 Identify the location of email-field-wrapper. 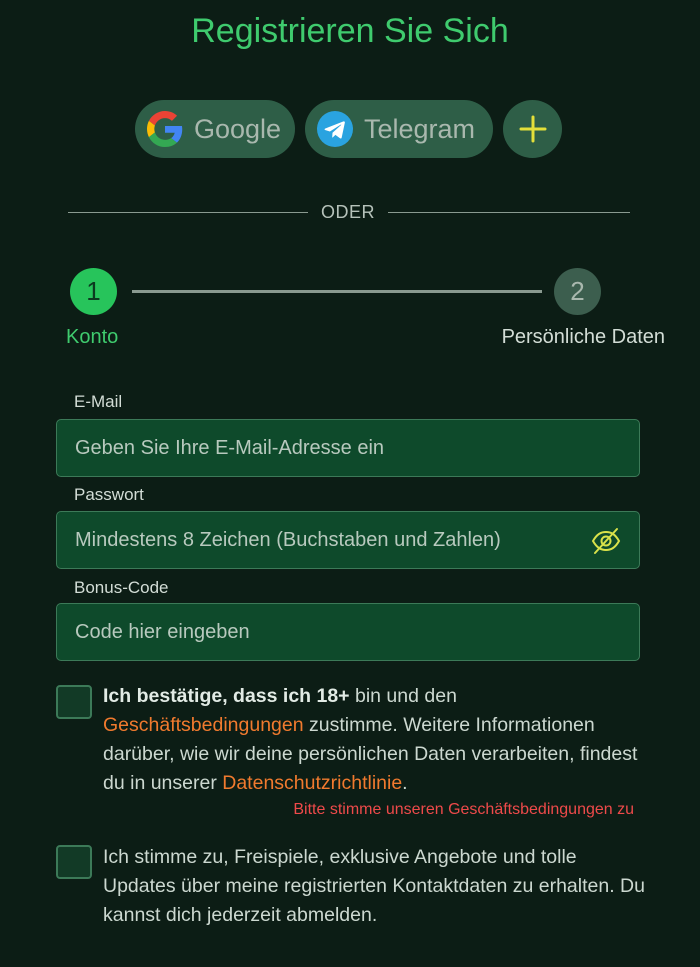
(348, 448).